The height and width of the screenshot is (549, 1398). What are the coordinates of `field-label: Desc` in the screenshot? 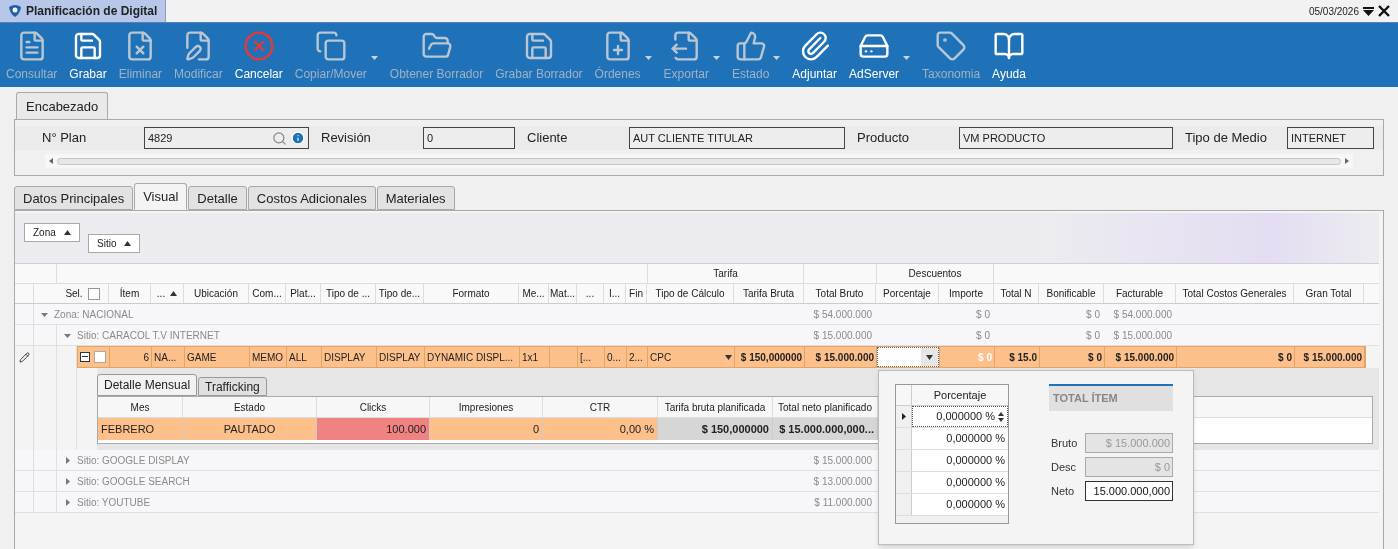 It's located at (1064, 467).